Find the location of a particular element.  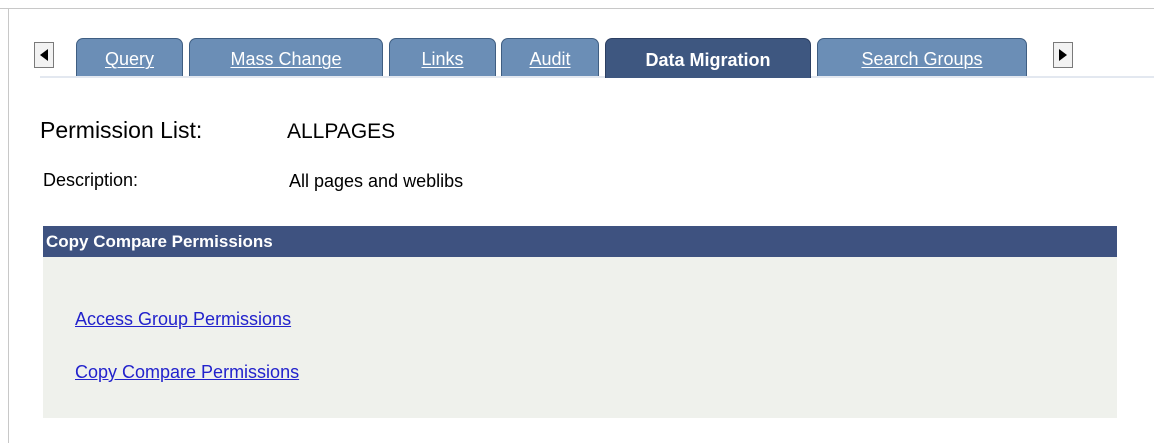

description-label: Description: is located at coordinates (91, 180).